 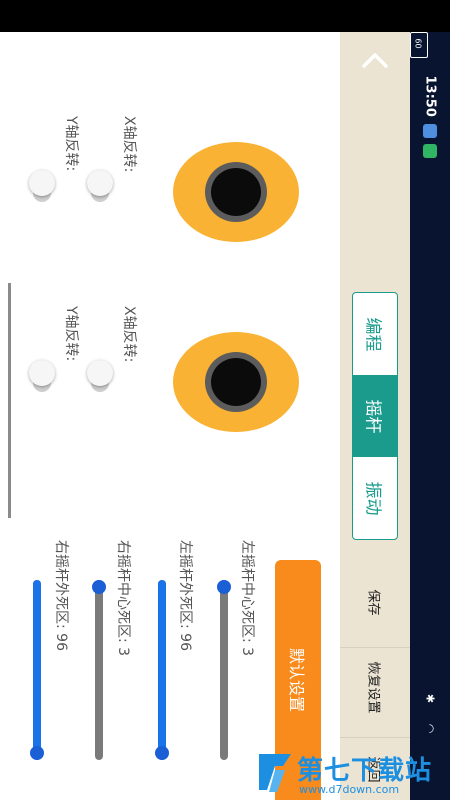 What do you see at coordinates (372, 416) in the screenshot?
I see `tab-joystick-label: 摇杆` at bounding box center [372, 416].